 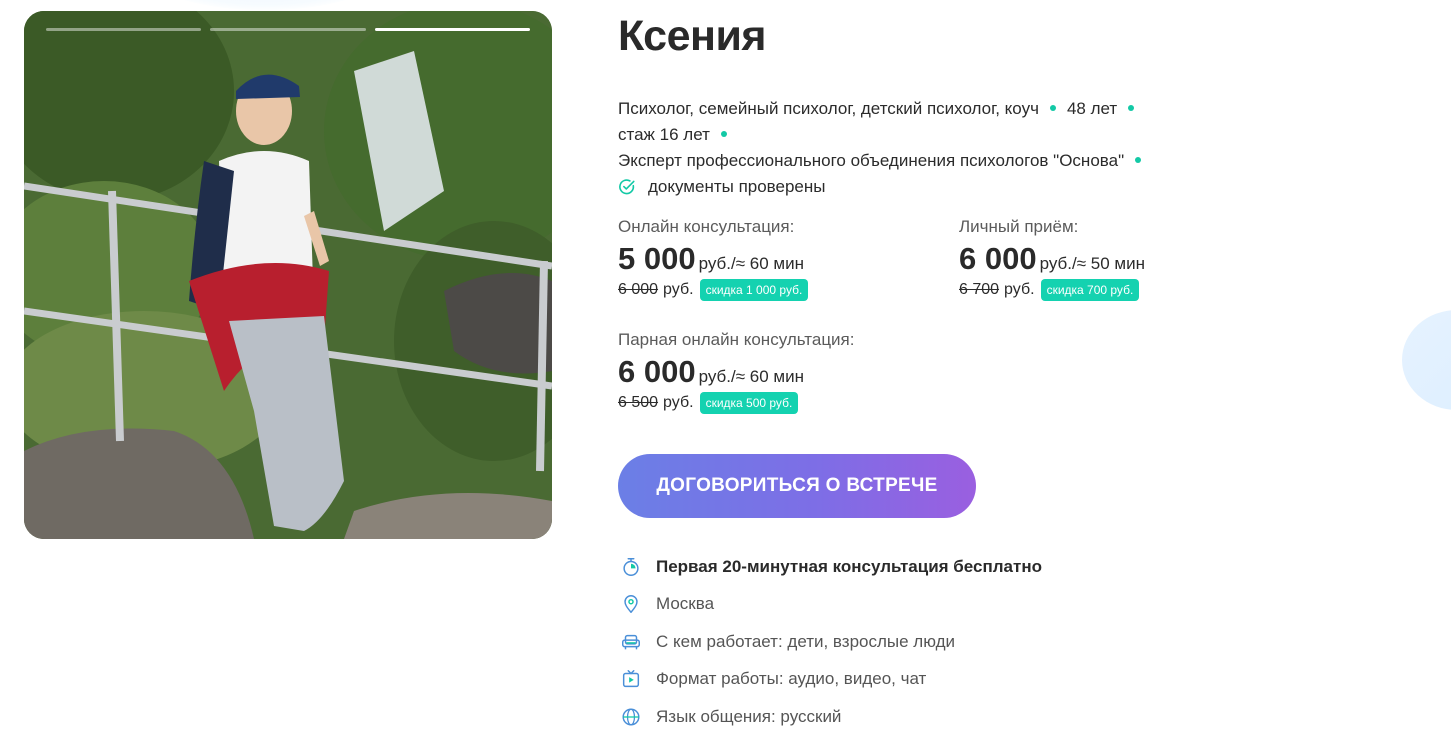 I want to click on globe-icon, so click(x=631, y=717).